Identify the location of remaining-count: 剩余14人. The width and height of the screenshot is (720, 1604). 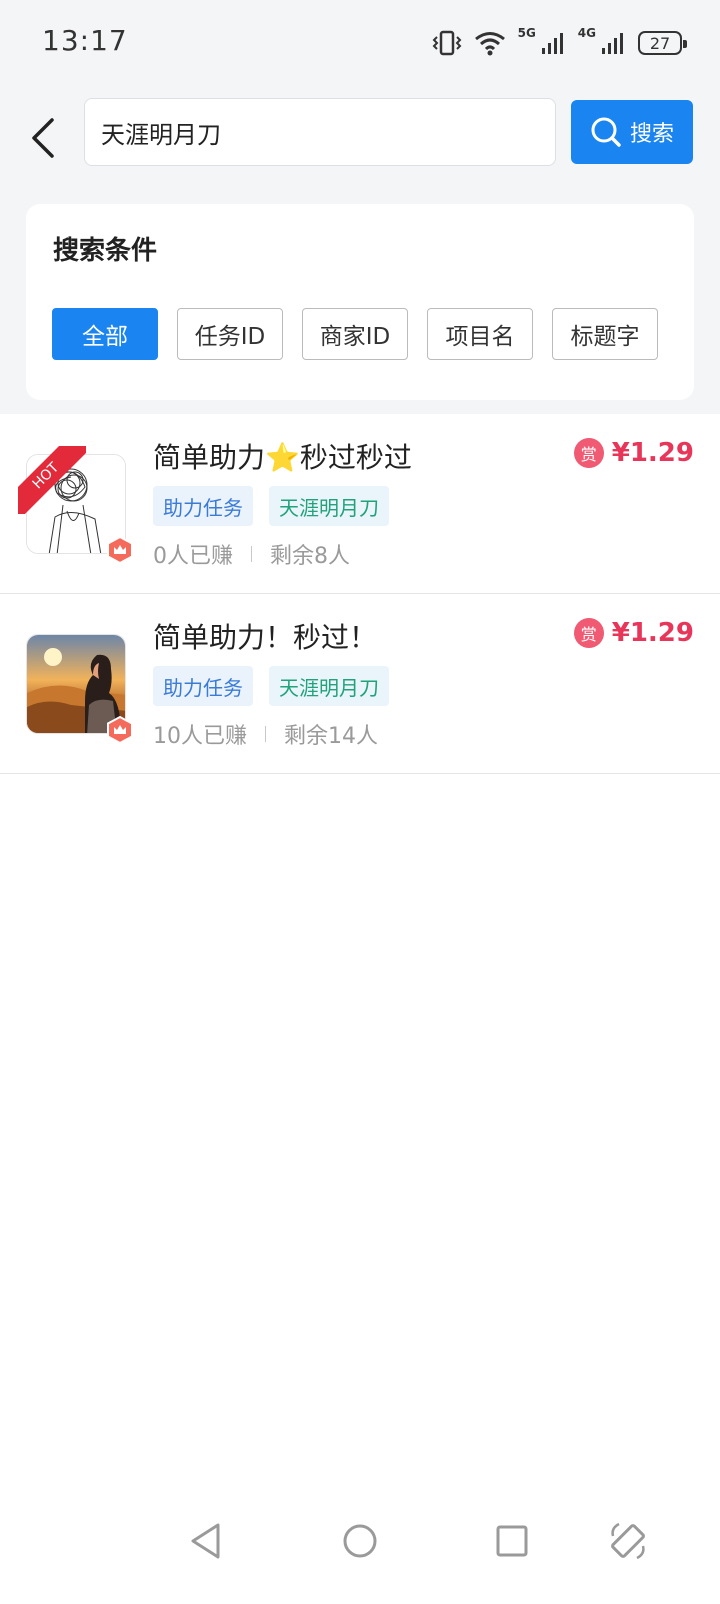
(331, 736).